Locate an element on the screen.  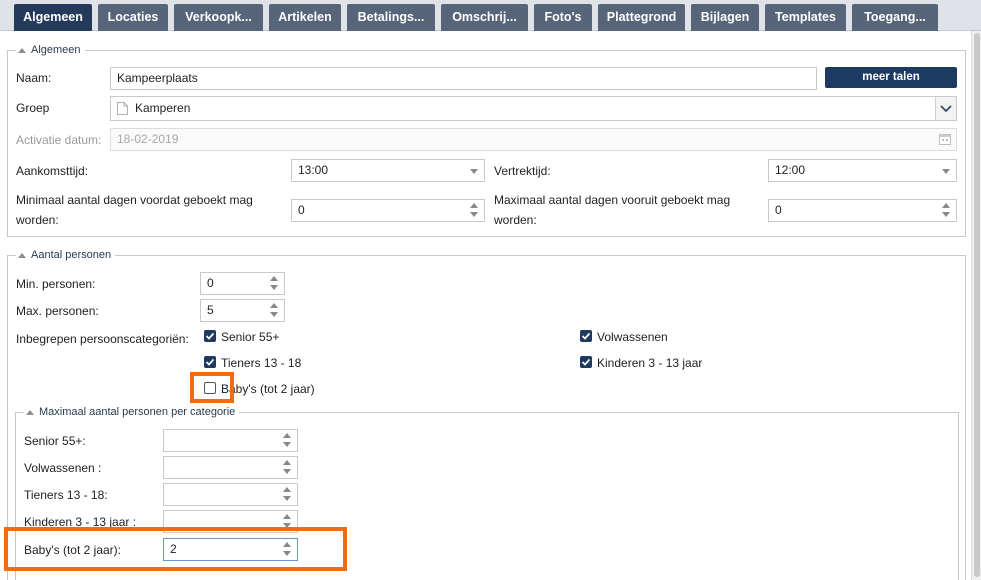
checkbox-volwassenen is located at coordinates (586, 336).